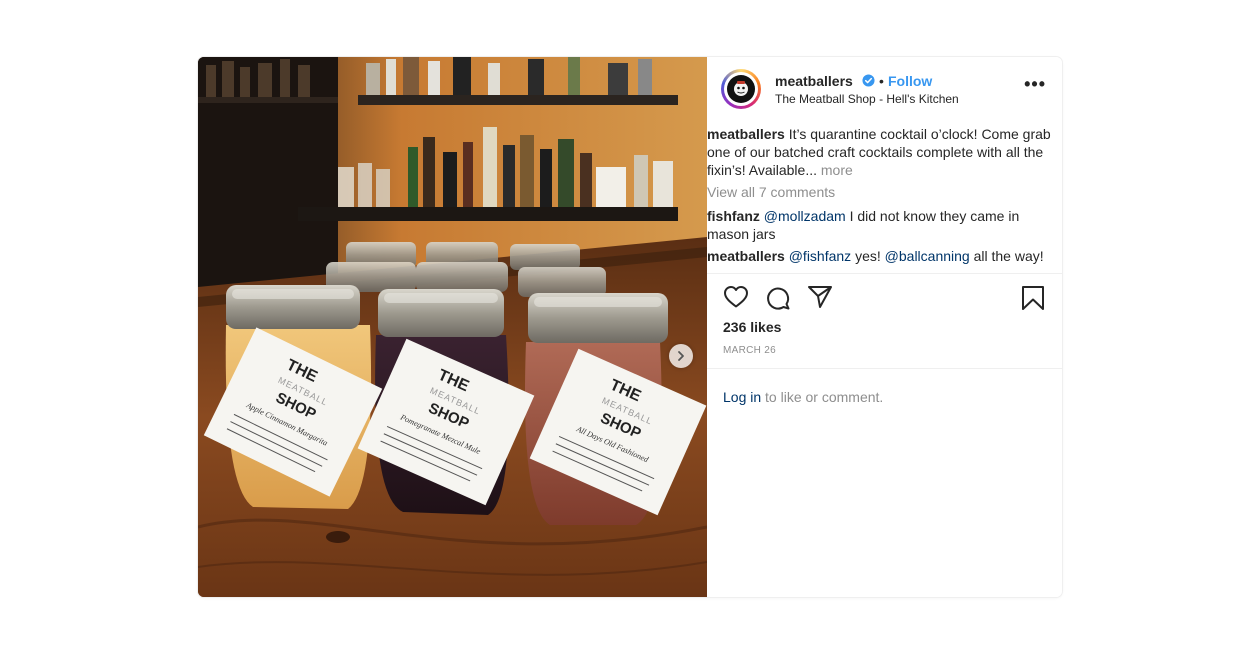 Image resolution: width=1260 pixels, height=654 pixels. I want to click on location-link: The Meatball Shop - Hell's Kitchen, so click(867, 99).